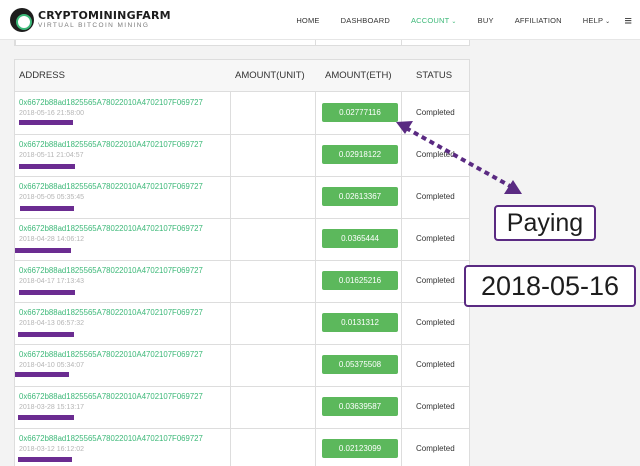 Image resolution: width=640 pixels, height=466 pixels. Describe the element at coordinates (434, 75) in the screenshot. I see `header-status: STATUS` at that location.